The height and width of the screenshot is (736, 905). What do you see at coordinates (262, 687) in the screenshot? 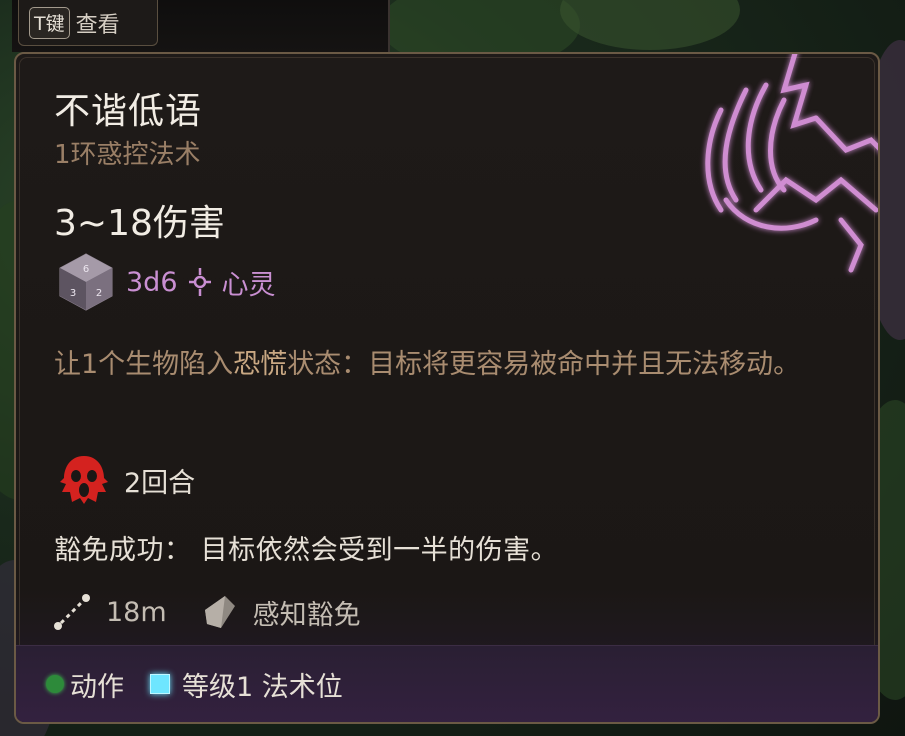
I see `spell-slot-label: 等级1 法术位` at bounding box center [262, 687].